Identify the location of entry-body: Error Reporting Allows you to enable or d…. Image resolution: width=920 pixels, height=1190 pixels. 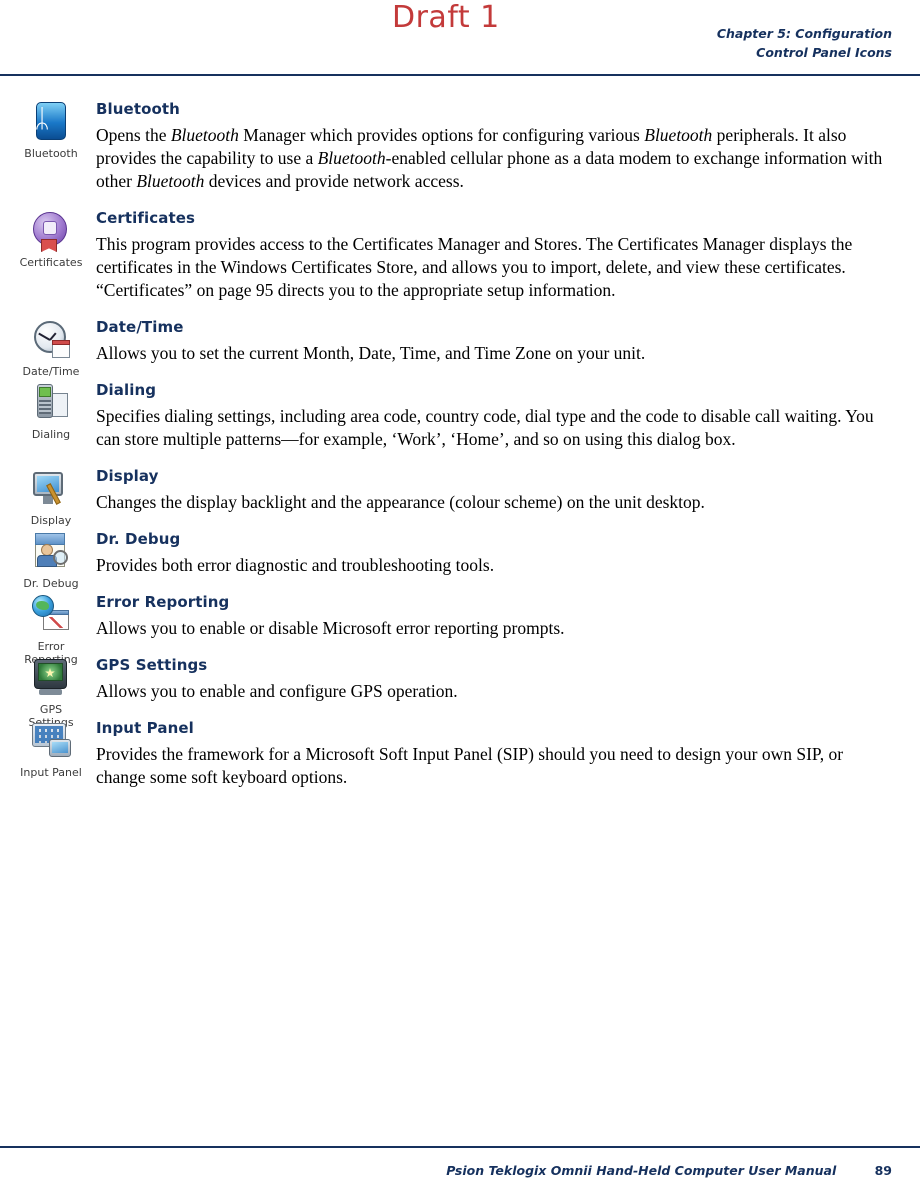
(496, 616).